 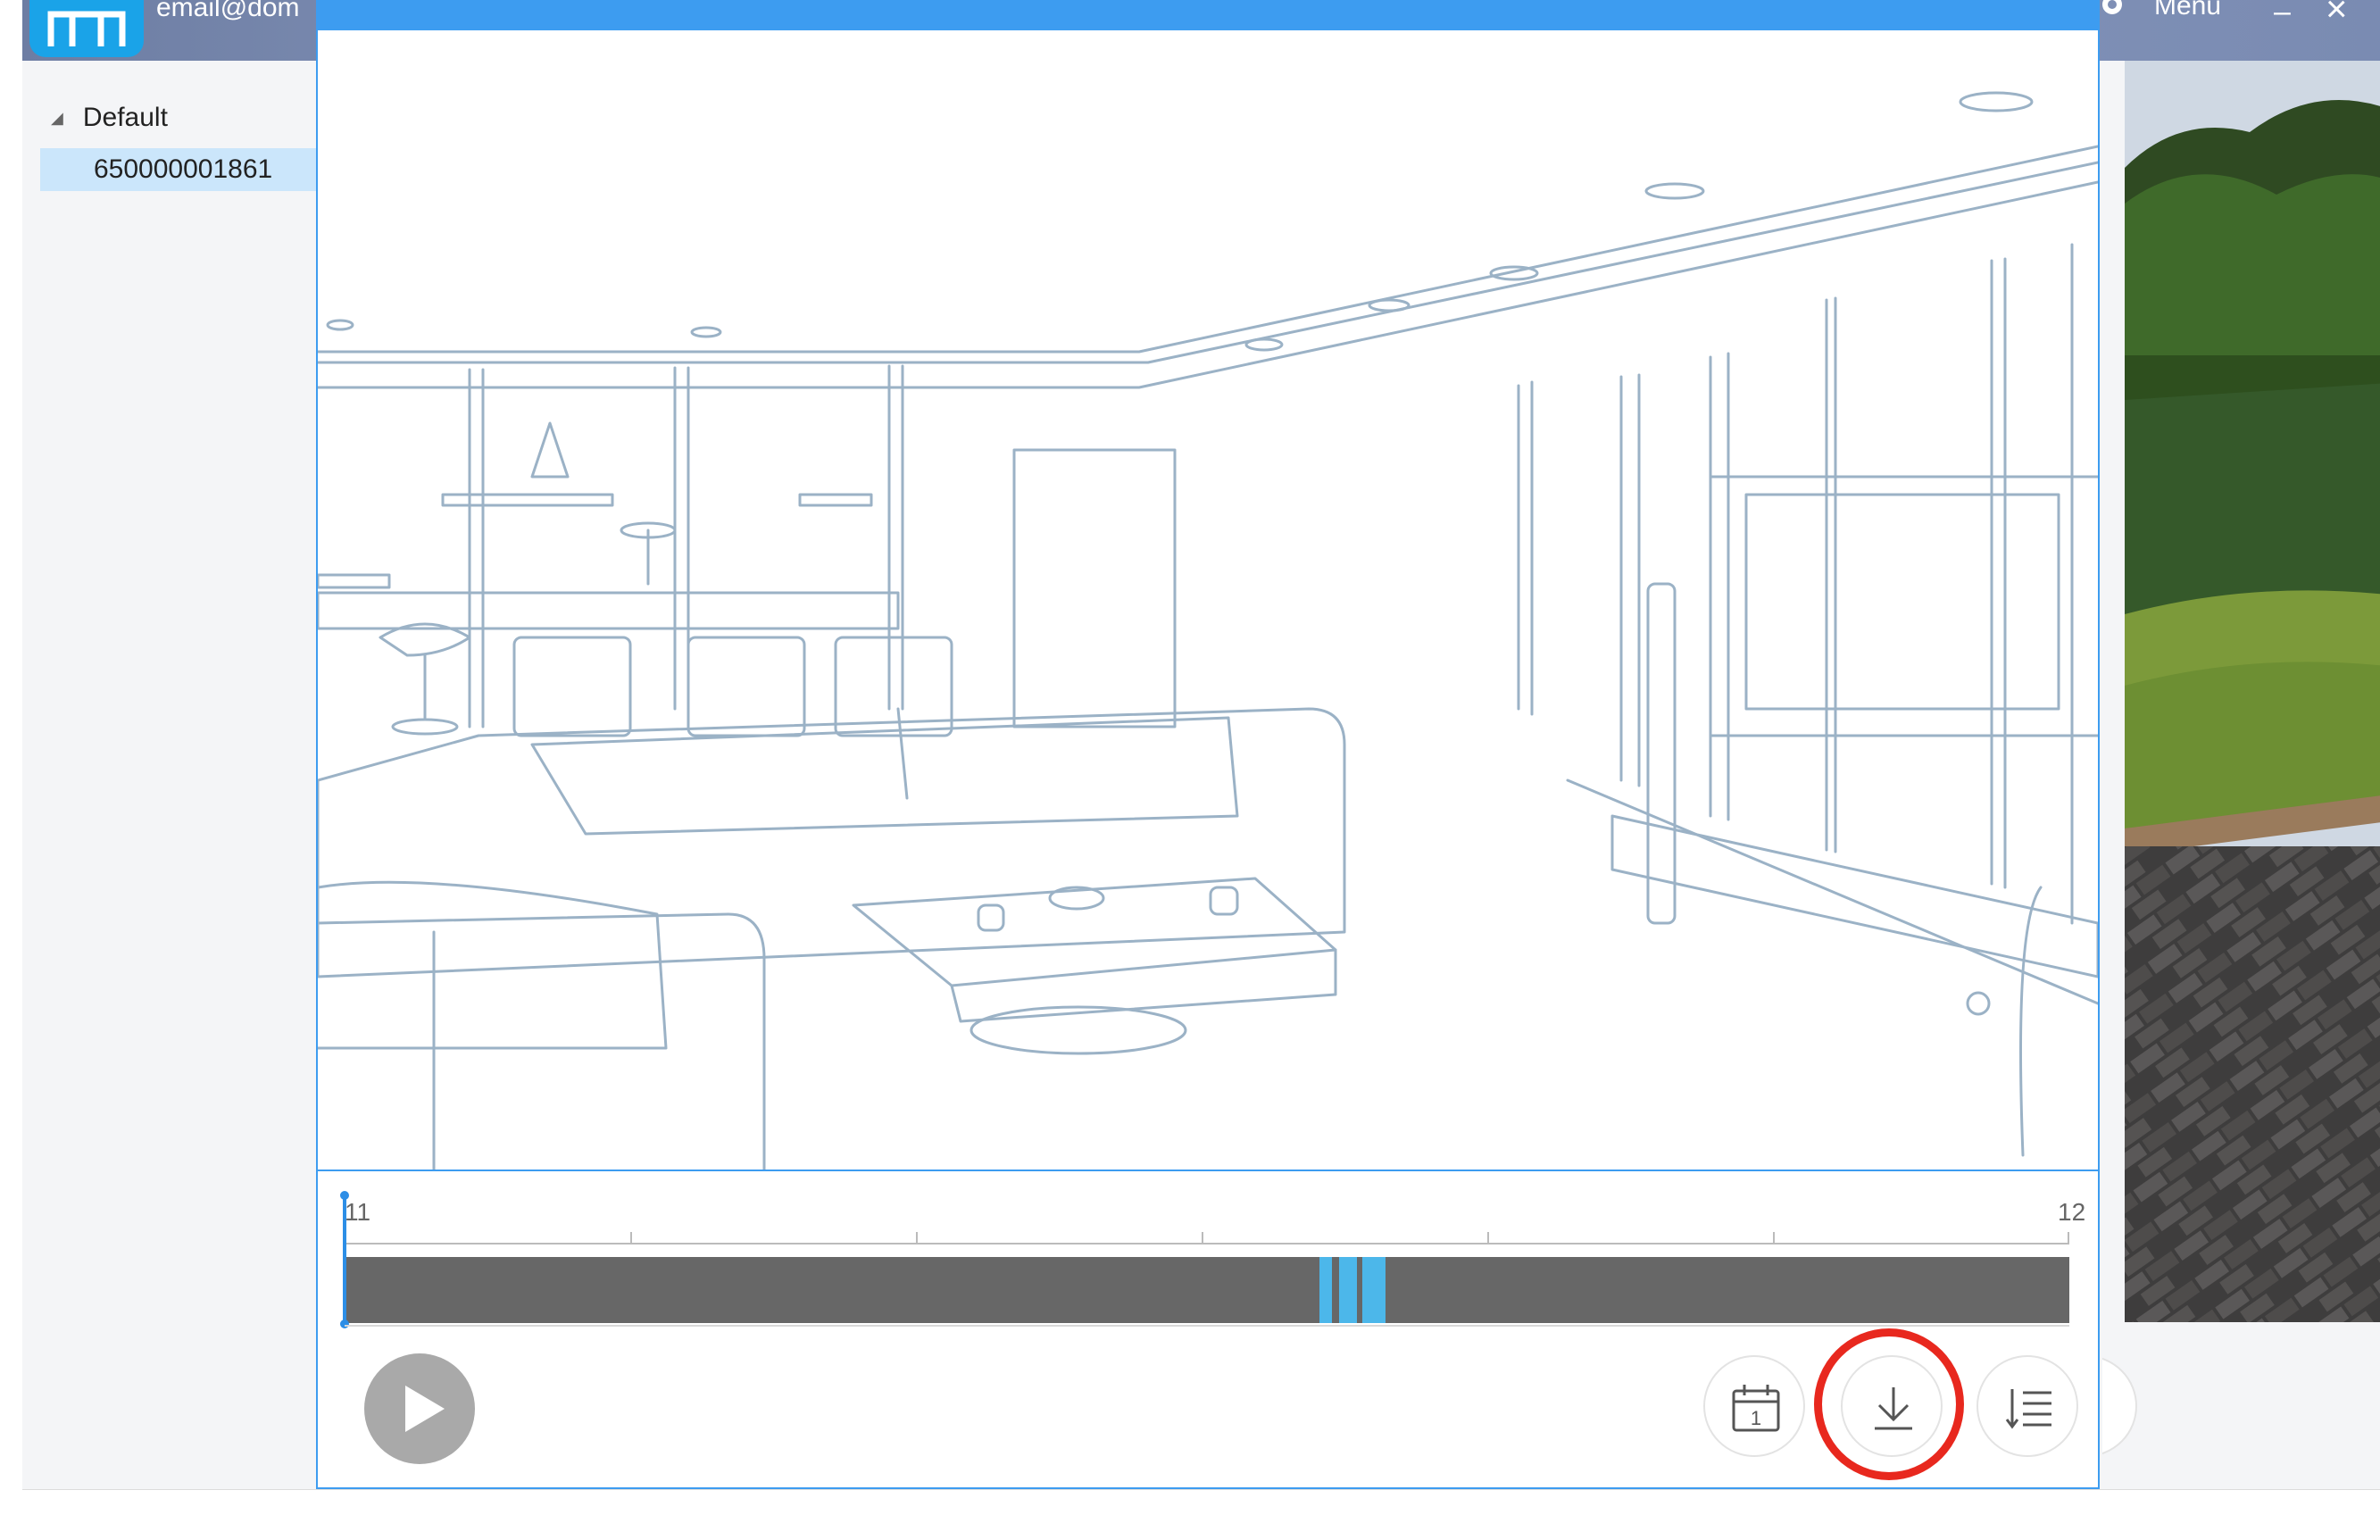 I want to click on timeline-ruler, so click(x=1207, y=1238).